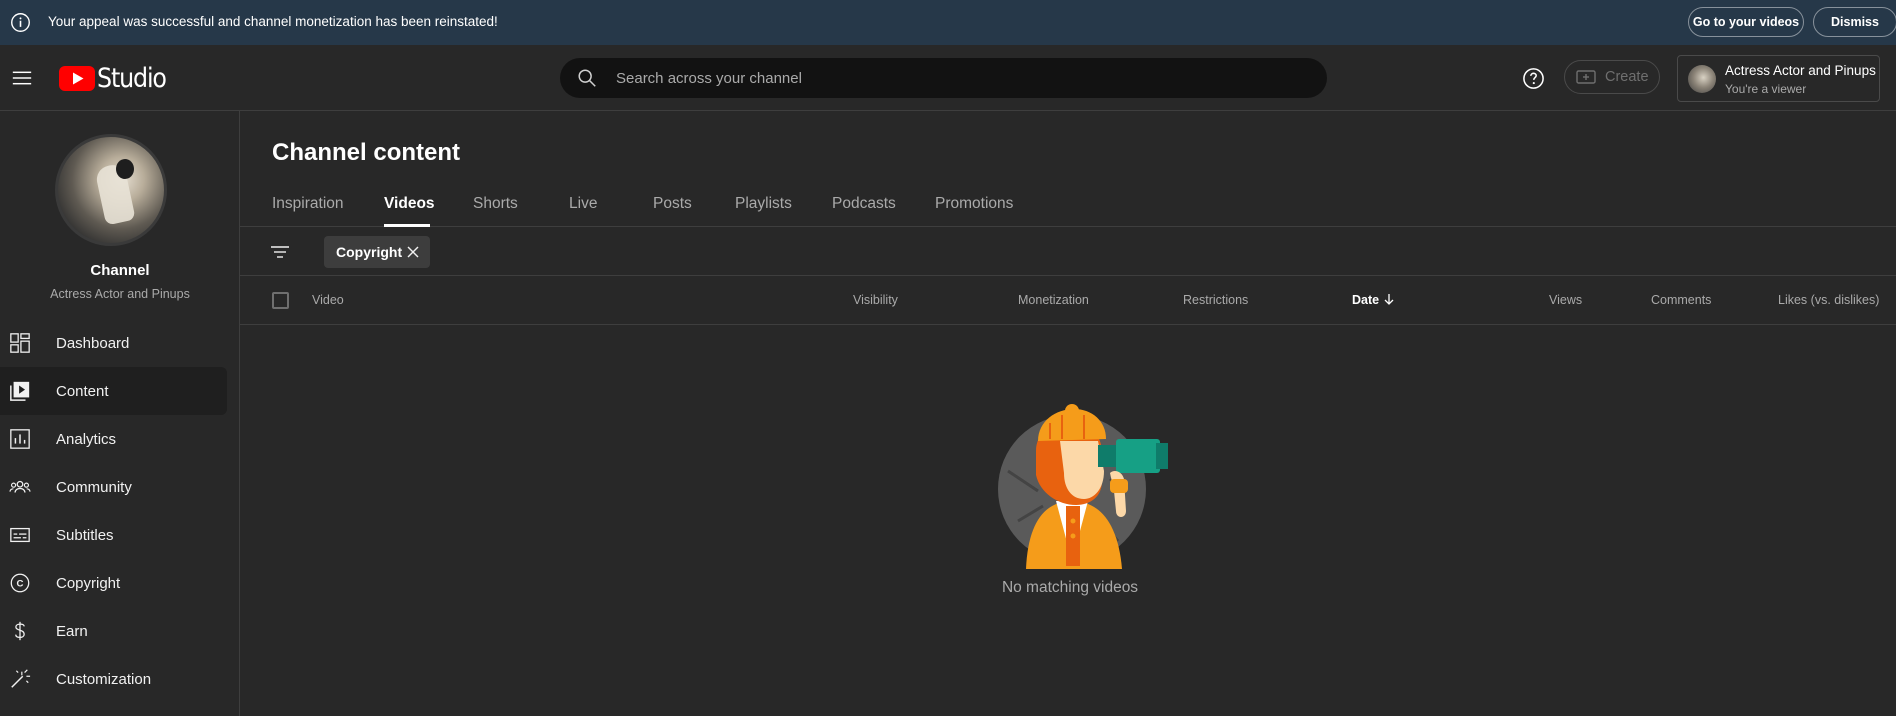 This screenshot has height=716, width=1896. Describe the element at coordinates (82, 391) in the screenshot. I see `sidebar-item-label: Content` at that location.